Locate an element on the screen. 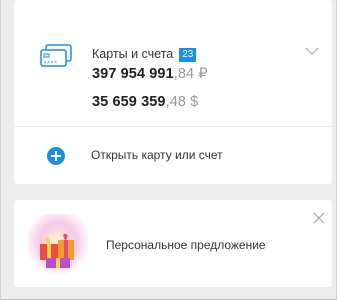 This screenshot has width=337, height=300. balance-rub: 397 954 991,84 ₽ is located at coordinates (150, 74).